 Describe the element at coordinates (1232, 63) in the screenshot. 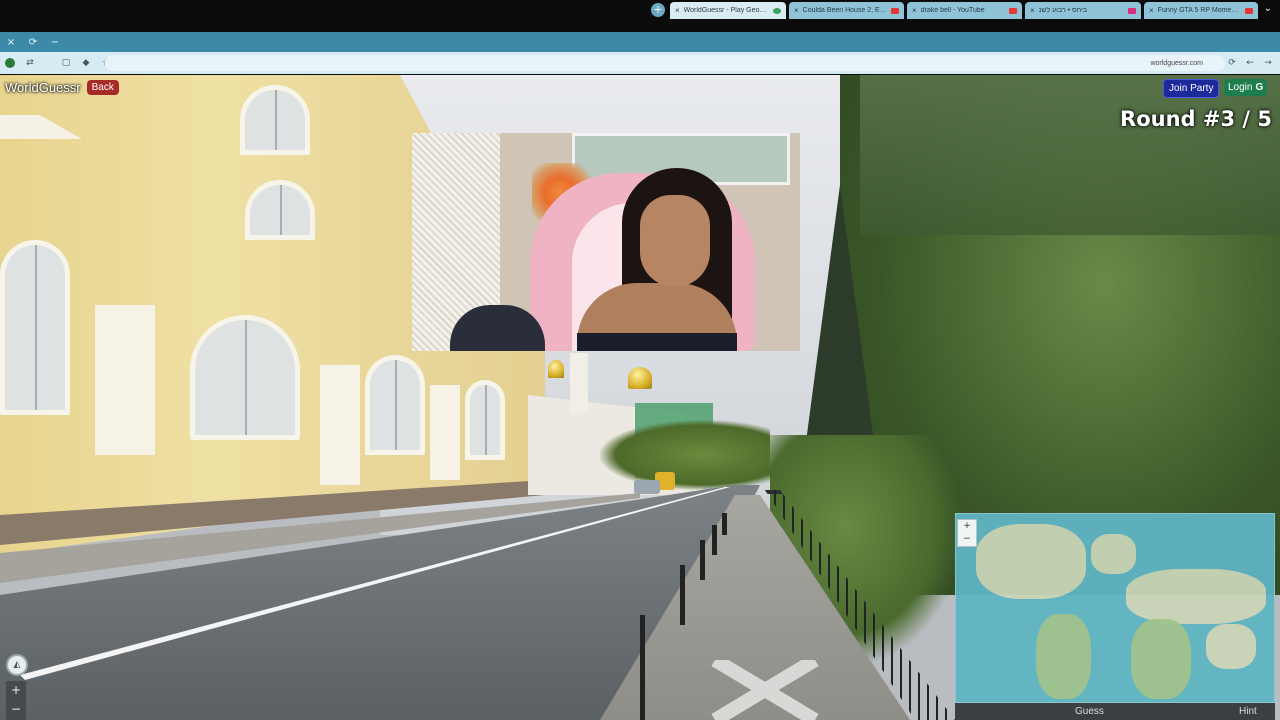

I see `reload-icon: ⟳` at that location.